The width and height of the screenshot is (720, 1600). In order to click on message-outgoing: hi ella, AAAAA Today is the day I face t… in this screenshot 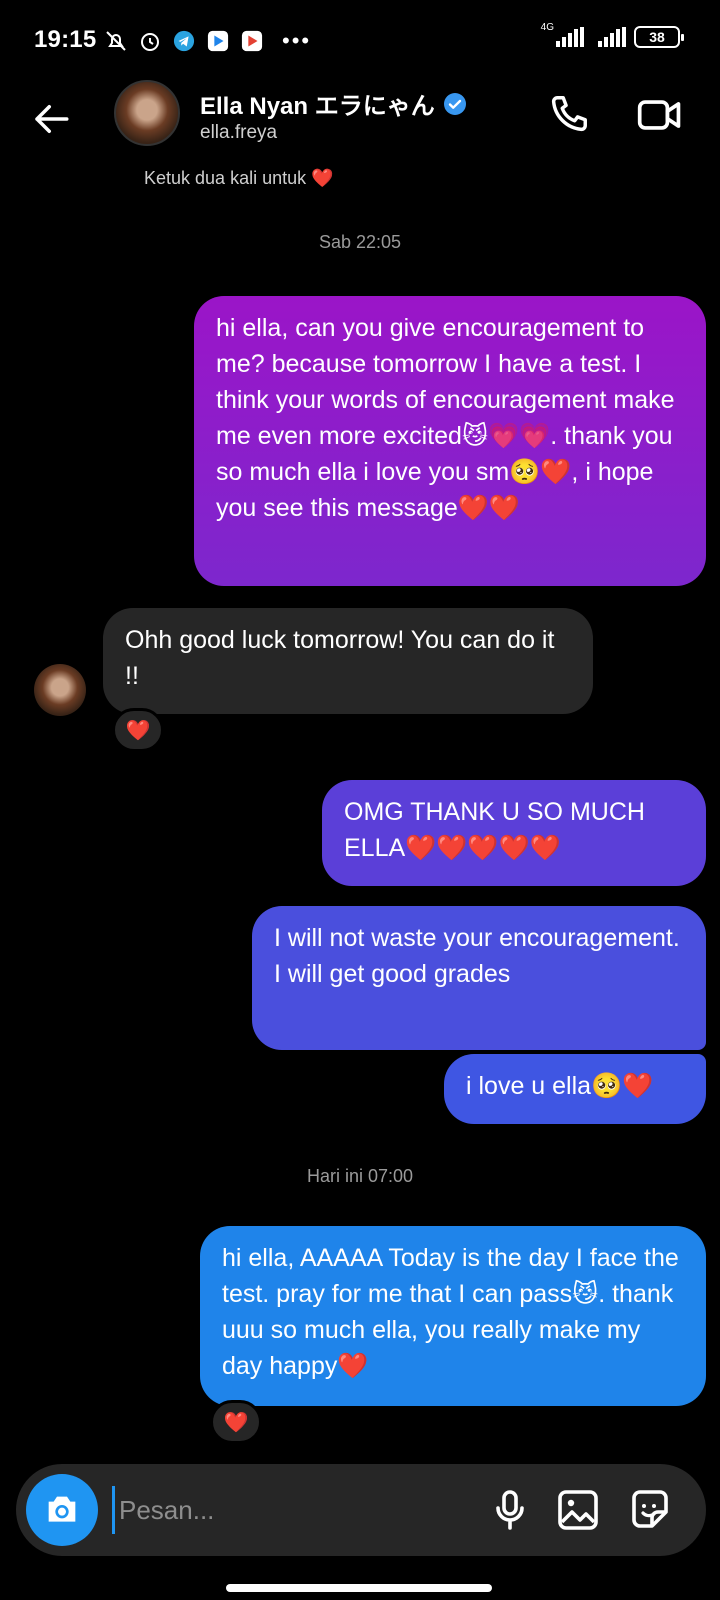, I will do `click(453, 1316)`.